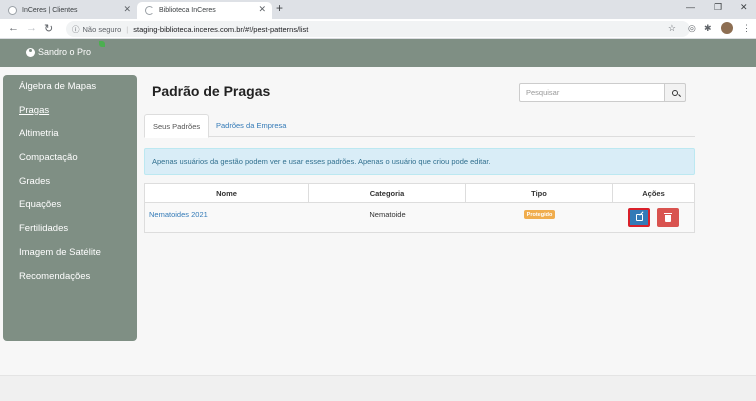  Describe the element at coordinates (178, 214) in the screenshot. I see `pattern-name: Nematoides 2021` at that location.